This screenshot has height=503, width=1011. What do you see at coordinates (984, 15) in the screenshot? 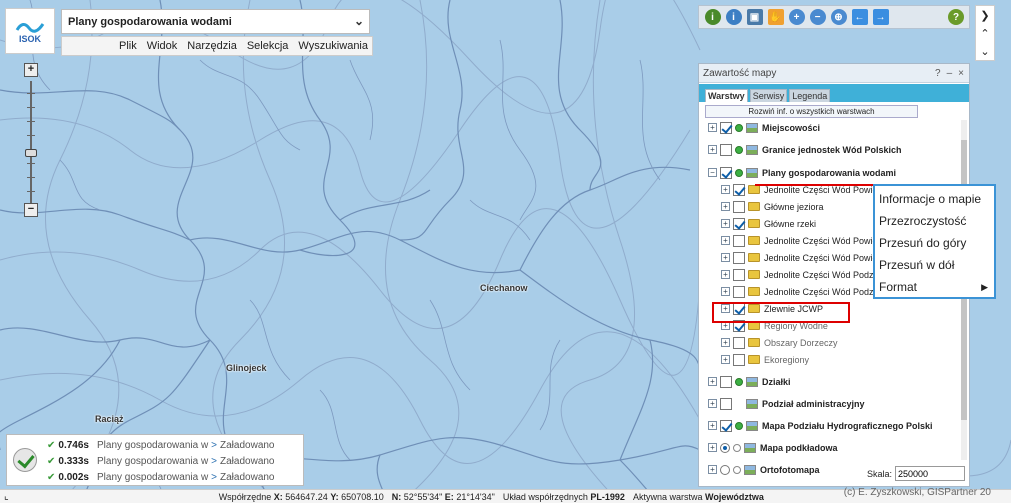
I see `chevron-right-icon: ❯` at bounding box center [984, 15].